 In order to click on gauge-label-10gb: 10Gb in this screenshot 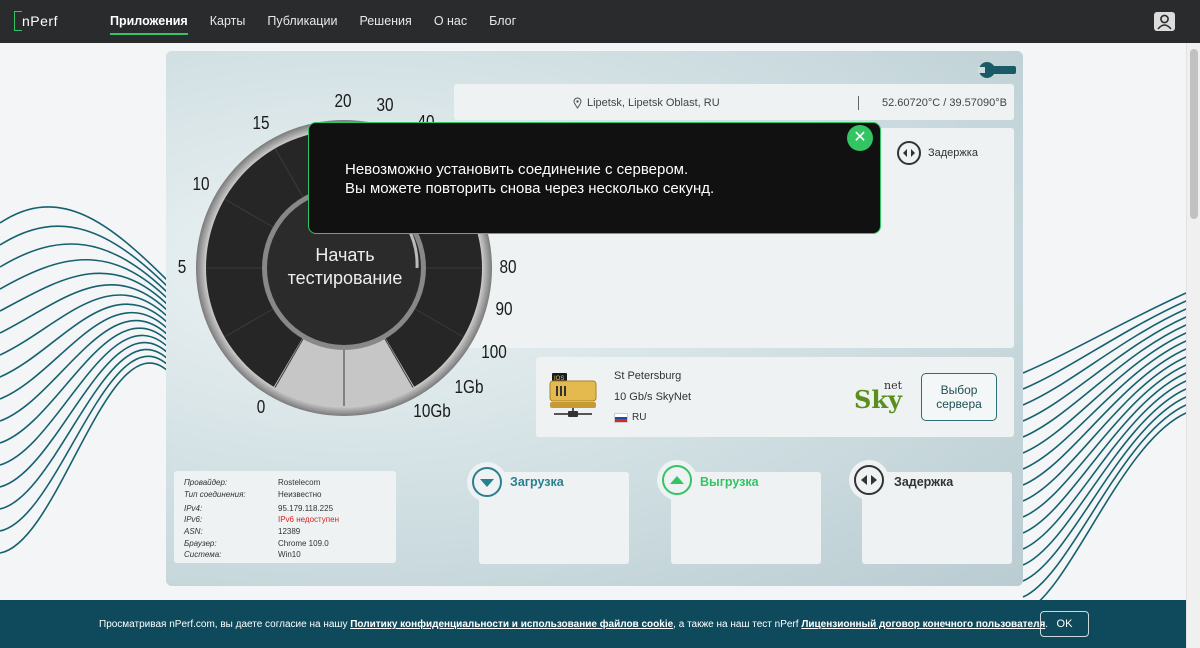, I will do `click(432, 411)`.